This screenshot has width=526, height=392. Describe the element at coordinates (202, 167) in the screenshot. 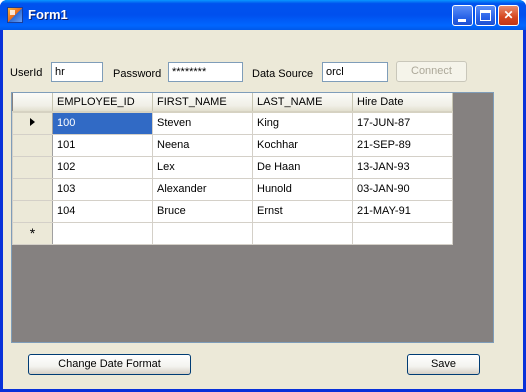

I see `first-name-cell: Lex` at that location.